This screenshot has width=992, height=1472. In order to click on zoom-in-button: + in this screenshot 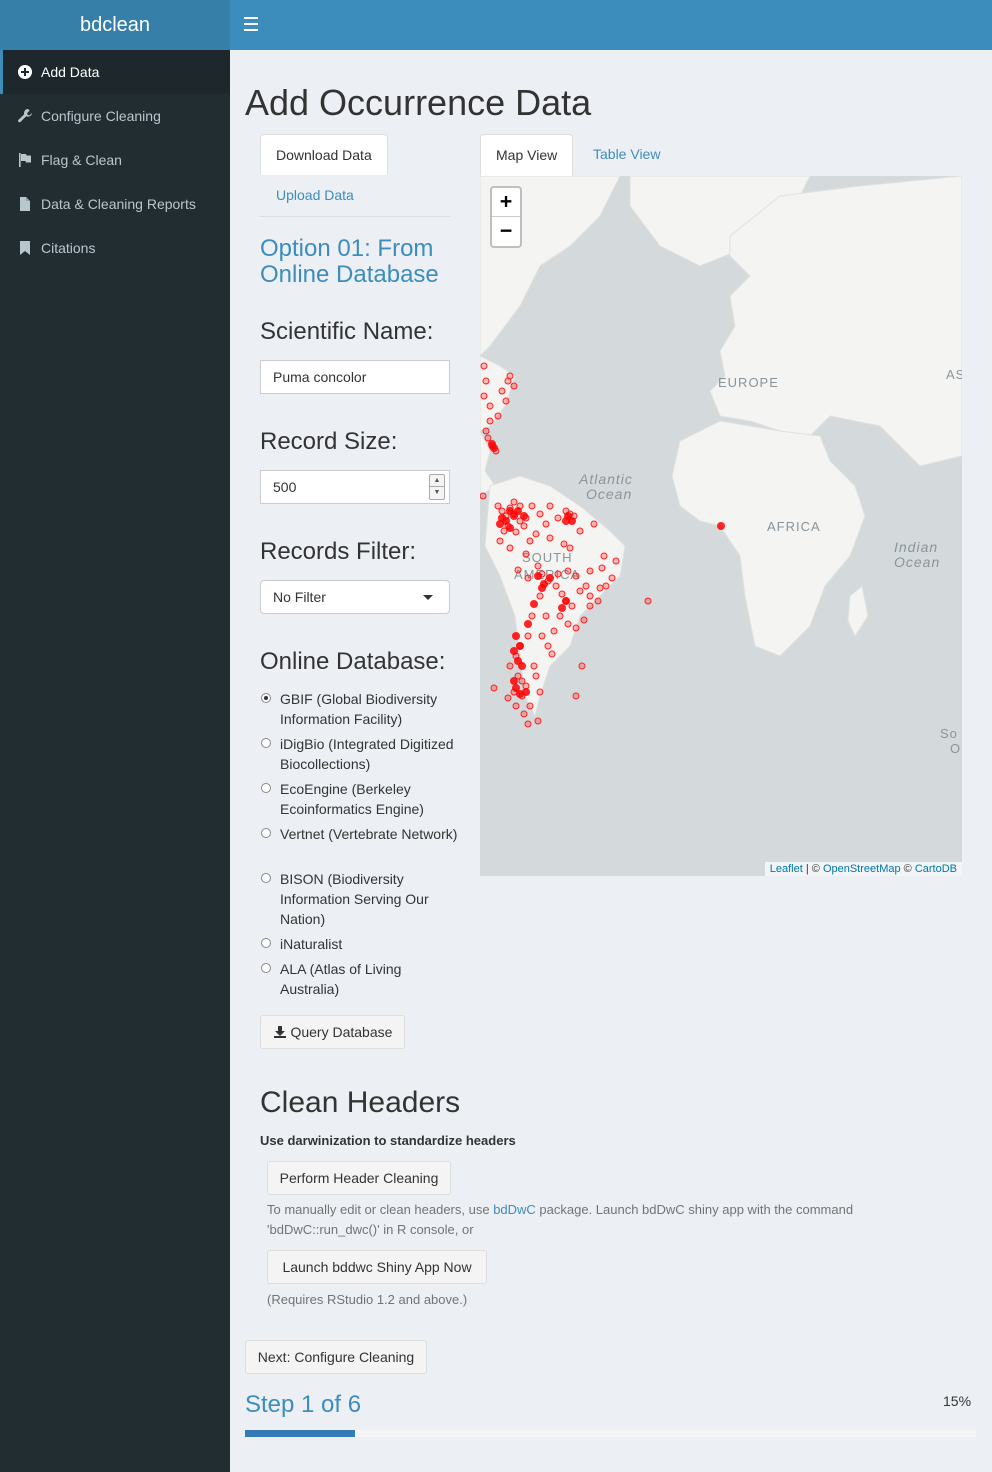, I will do `click(506, 202)`.